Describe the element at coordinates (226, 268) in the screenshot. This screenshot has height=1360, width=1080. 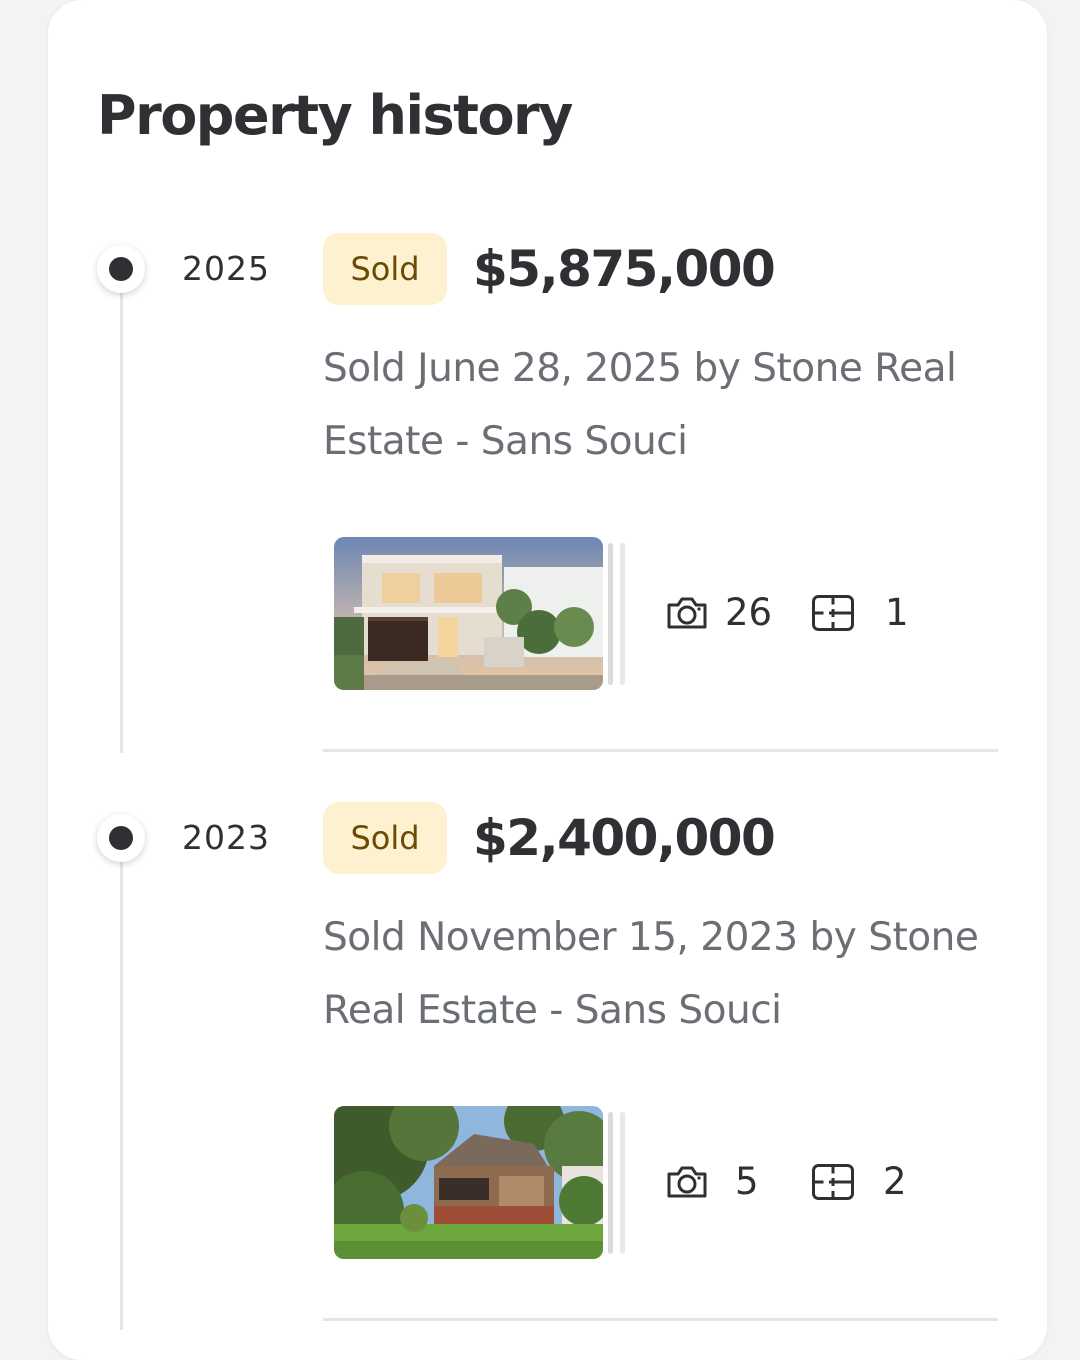
I see `history-year: 2025` at that location.